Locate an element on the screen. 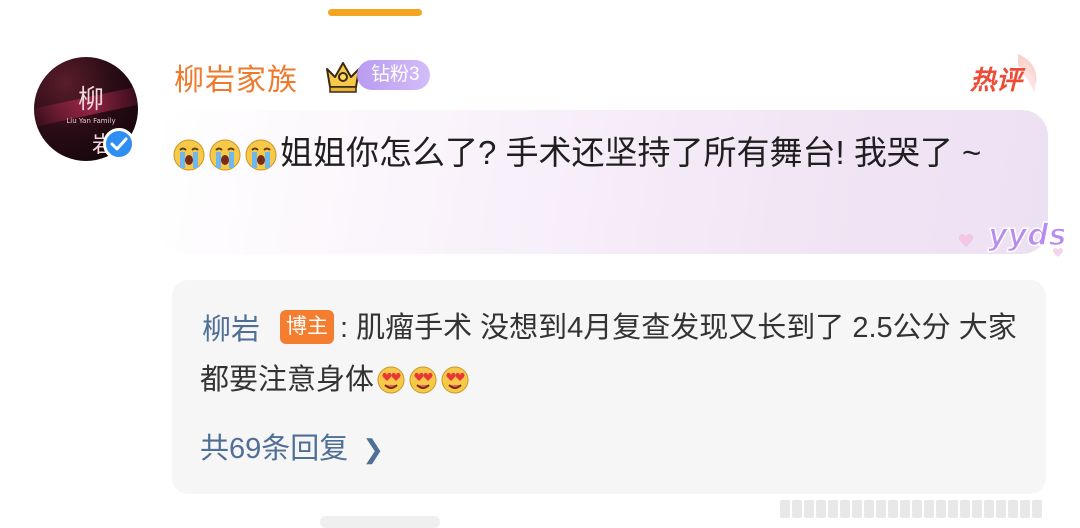 This screenshot has height=528, width=1080. fan-level-badge: 钻粉3 is located at coordinates (393, 75).